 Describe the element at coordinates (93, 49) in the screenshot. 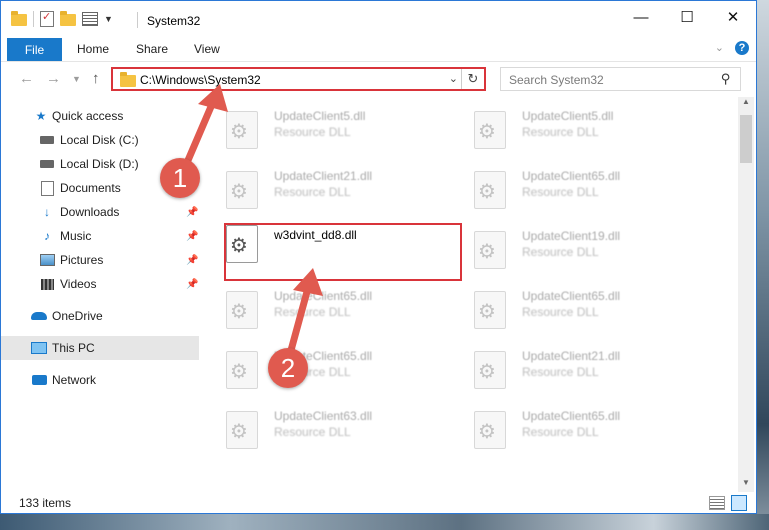

I see `tab-home: Home` at that location.